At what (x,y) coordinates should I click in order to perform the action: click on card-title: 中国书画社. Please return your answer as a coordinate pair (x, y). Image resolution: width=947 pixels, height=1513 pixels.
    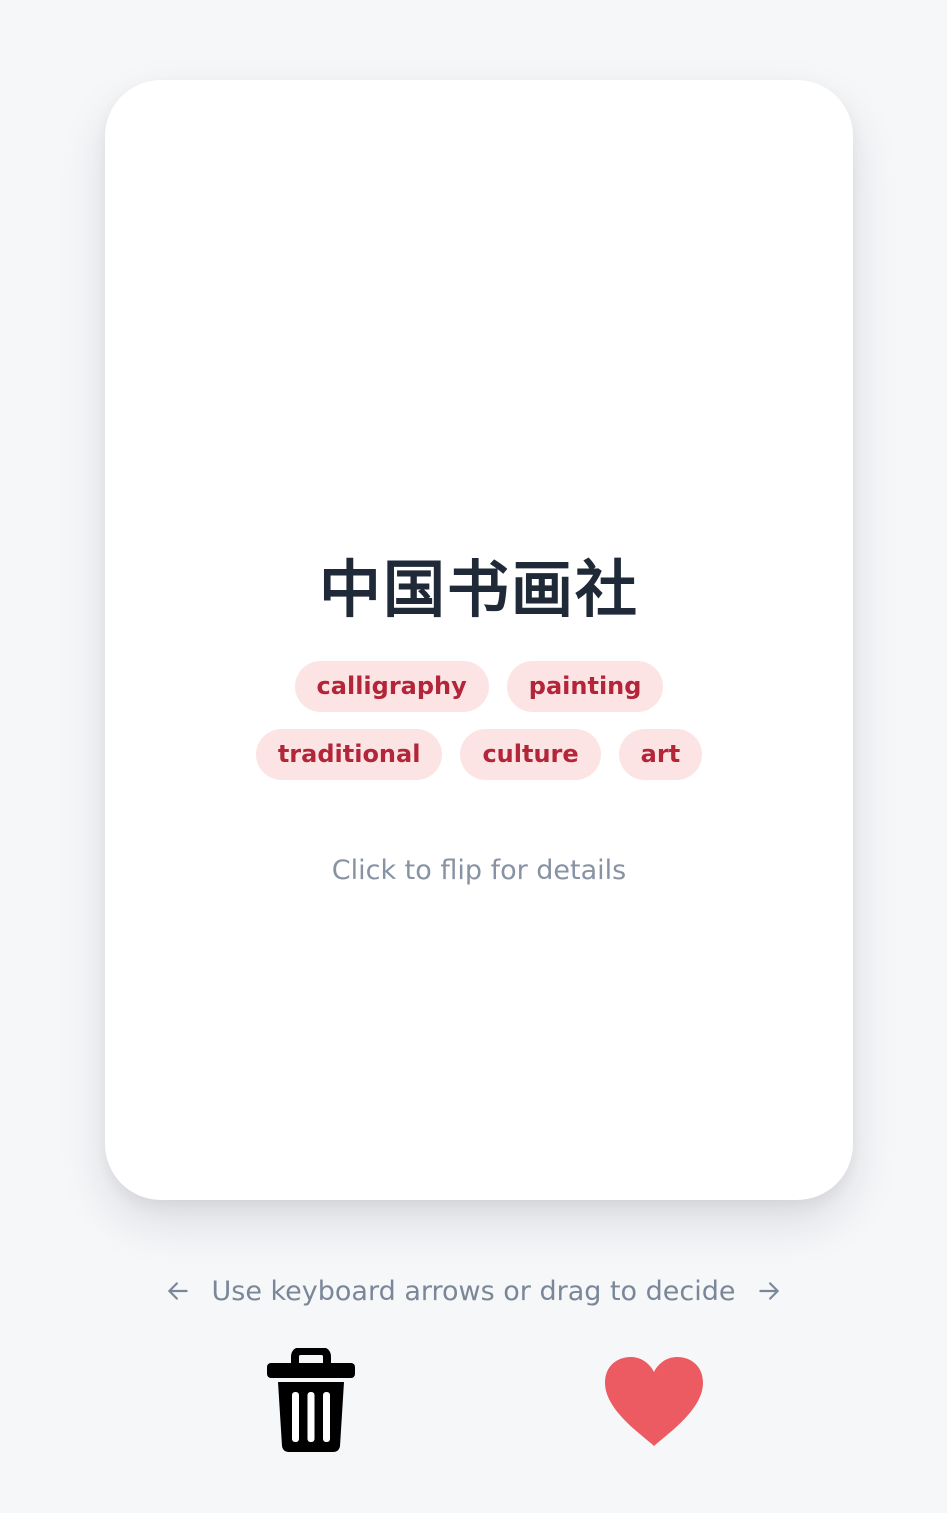
    Looking at the image, I should click on (478, 589).